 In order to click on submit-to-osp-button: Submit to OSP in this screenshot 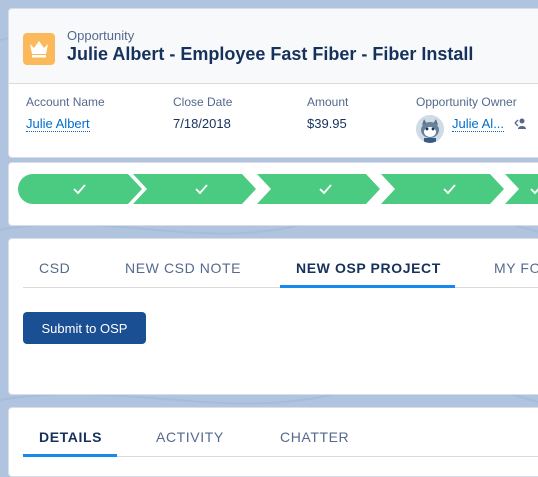, I will do `click(84, 328)`.